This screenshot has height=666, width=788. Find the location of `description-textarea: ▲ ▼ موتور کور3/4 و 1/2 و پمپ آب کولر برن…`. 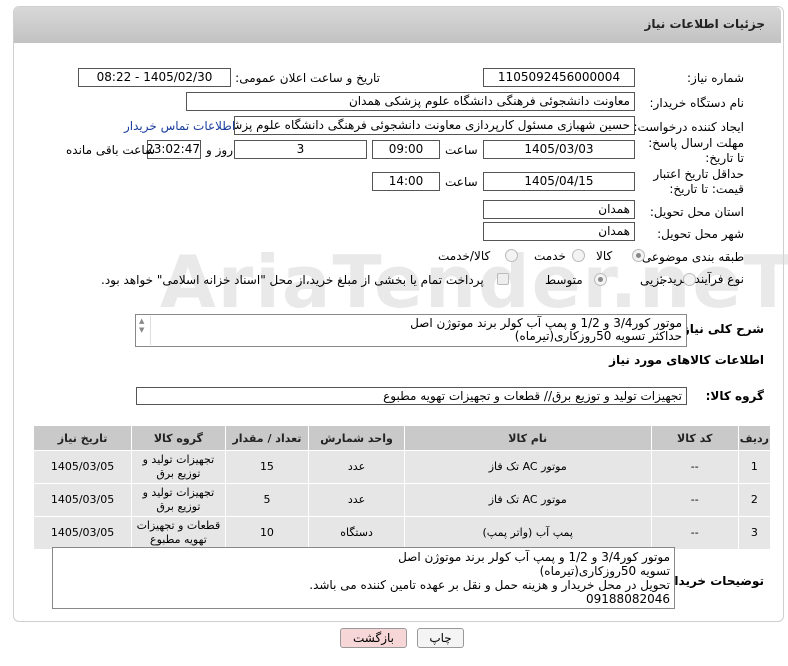

description-textarea: ▲ ▼ موتور کور3/4 و 1/2 و پمپ آب کولر برن… is located at coordinates (411, 330).